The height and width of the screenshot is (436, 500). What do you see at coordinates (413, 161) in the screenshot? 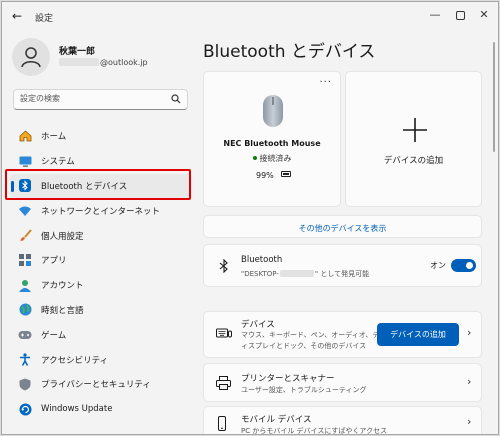
I see `add-device-label: デバイスの追加` at bounding box center [413, 161].